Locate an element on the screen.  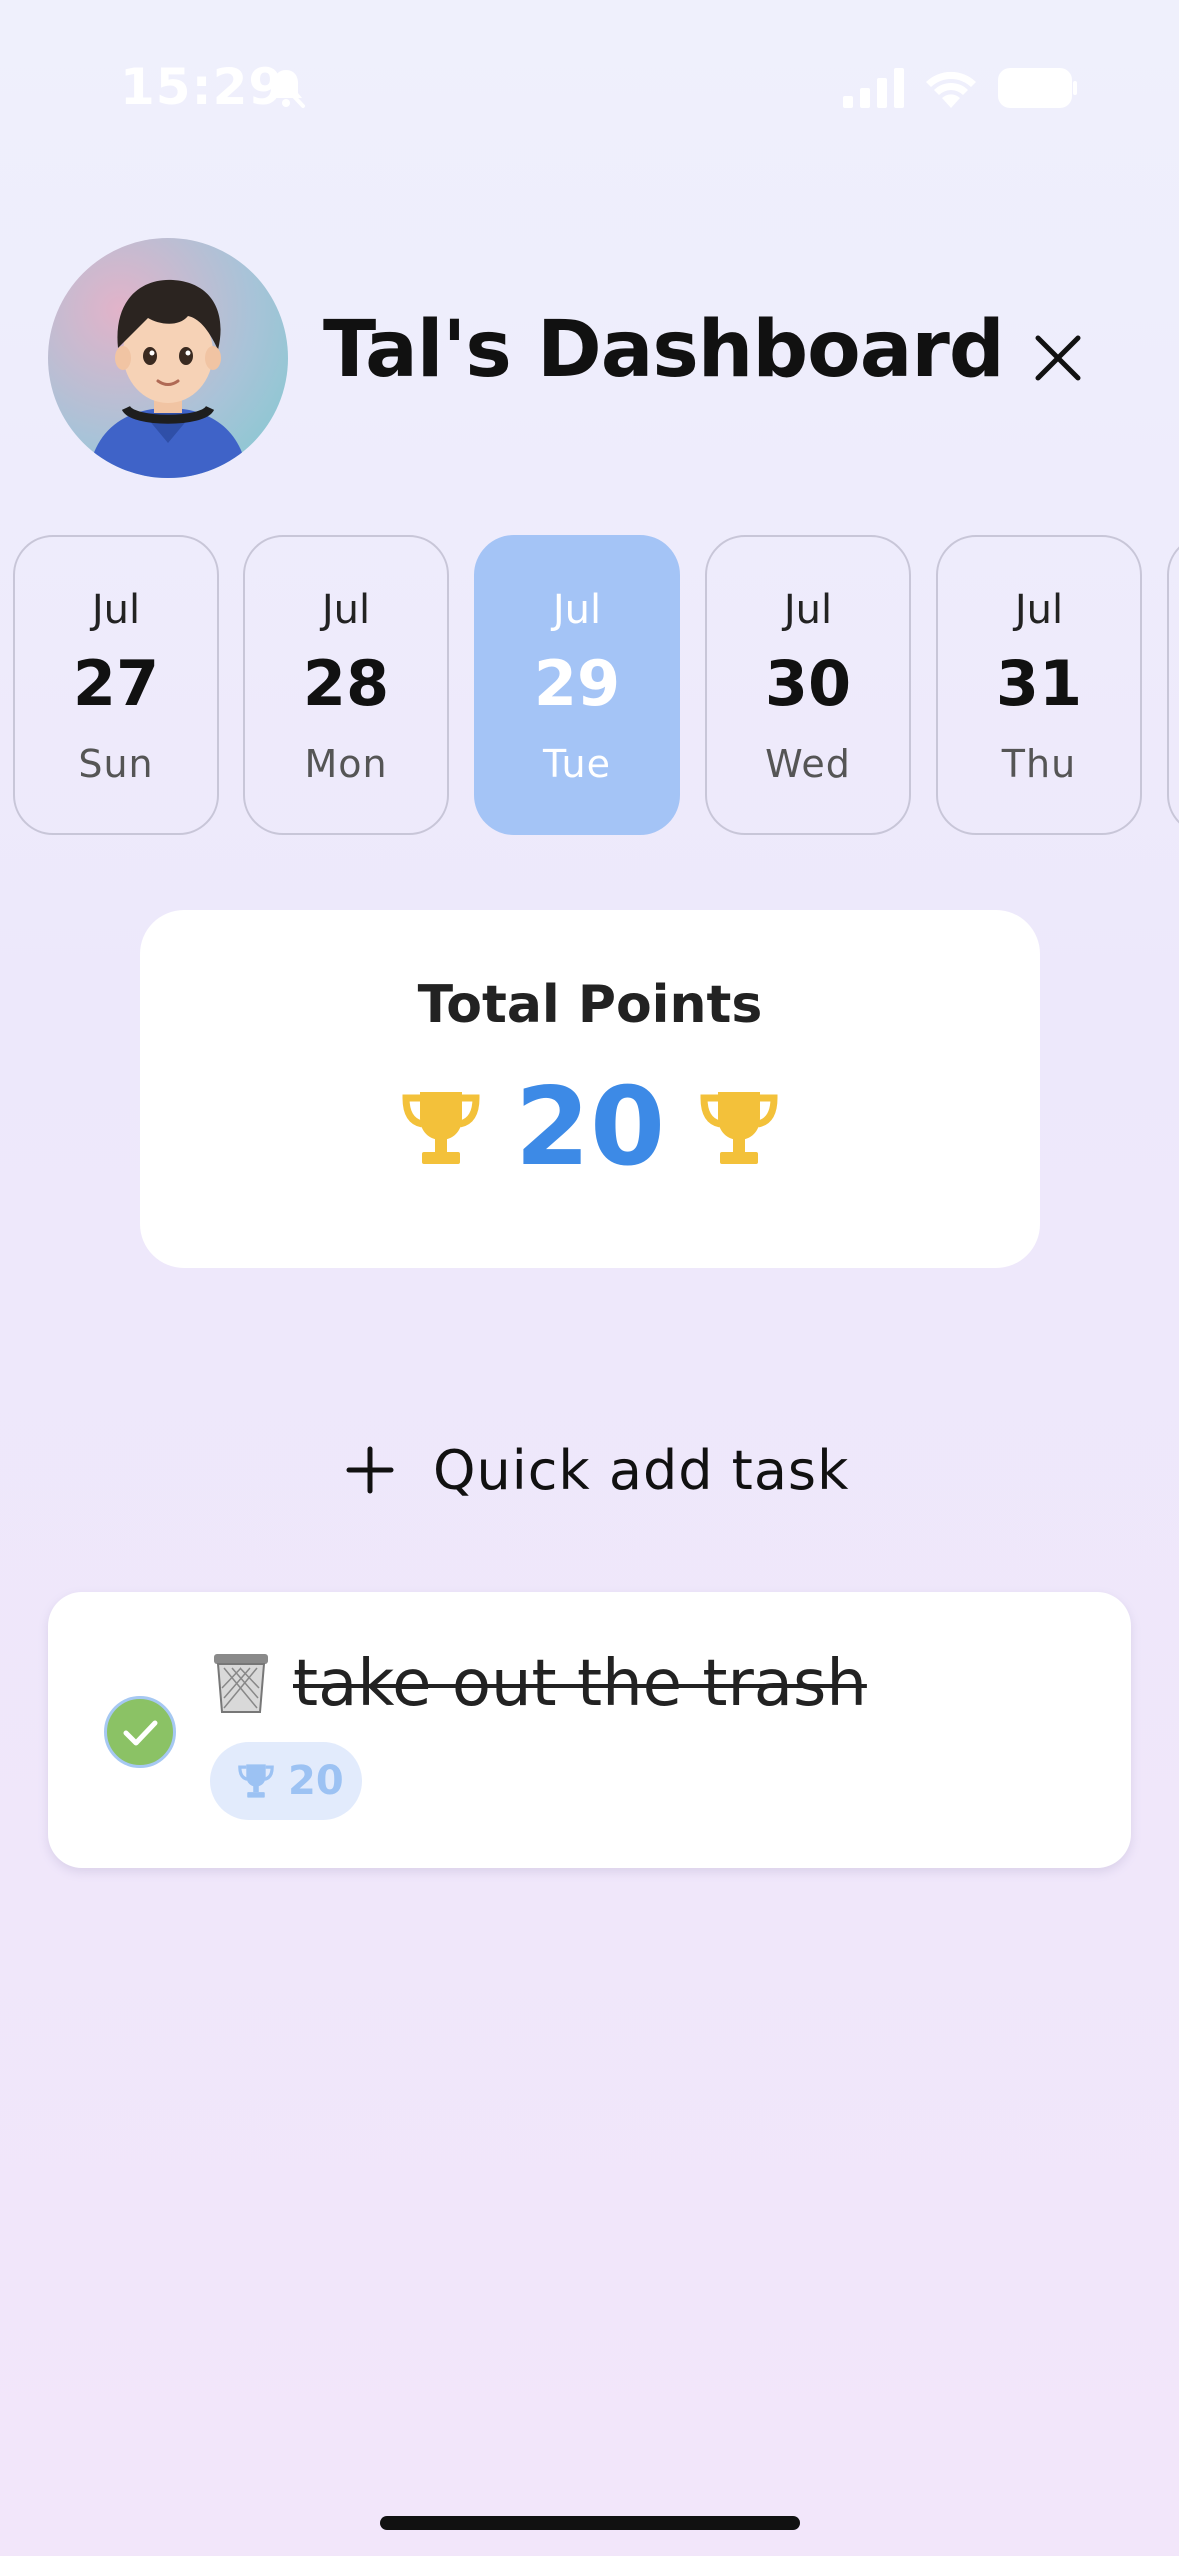
task-checkbox is located at coordinates (140, 1732).